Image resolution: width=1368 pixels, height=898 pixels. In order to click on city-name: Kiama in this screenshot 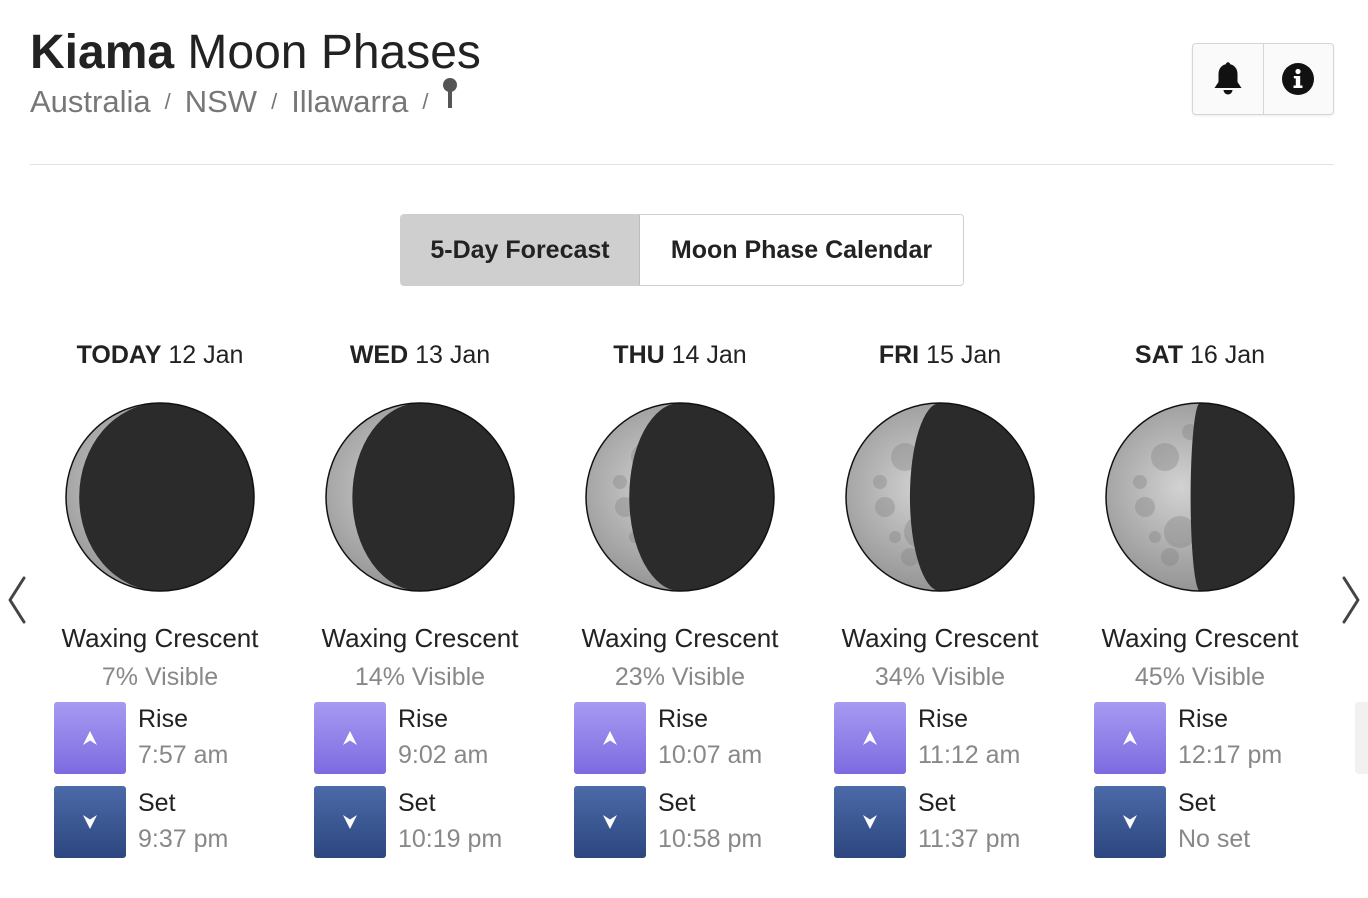, I will do `click(102, 52)`.